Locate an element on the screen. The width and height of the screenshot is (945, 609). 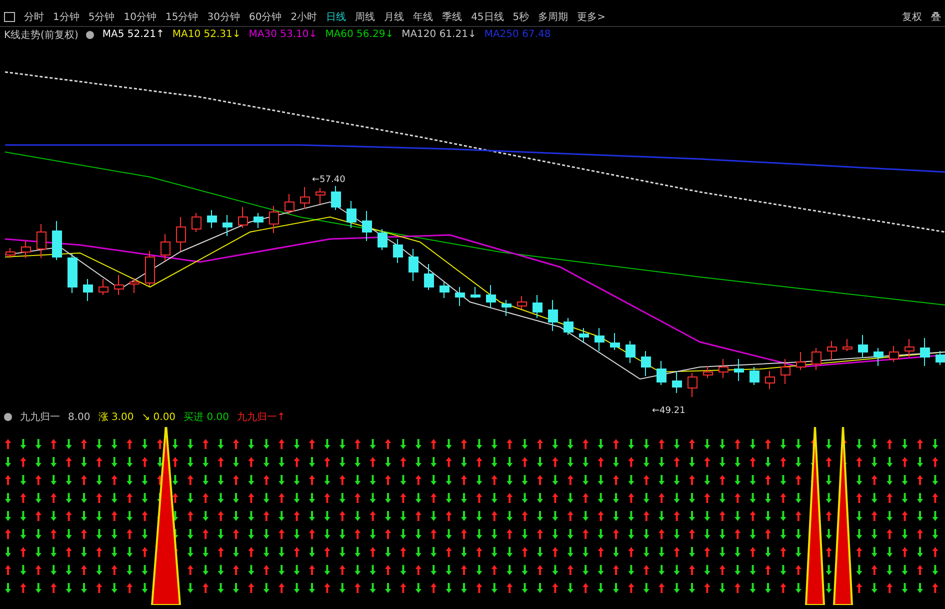
ma-legend-item: MA10 52.31↓ is located at coordinates (206, 34).